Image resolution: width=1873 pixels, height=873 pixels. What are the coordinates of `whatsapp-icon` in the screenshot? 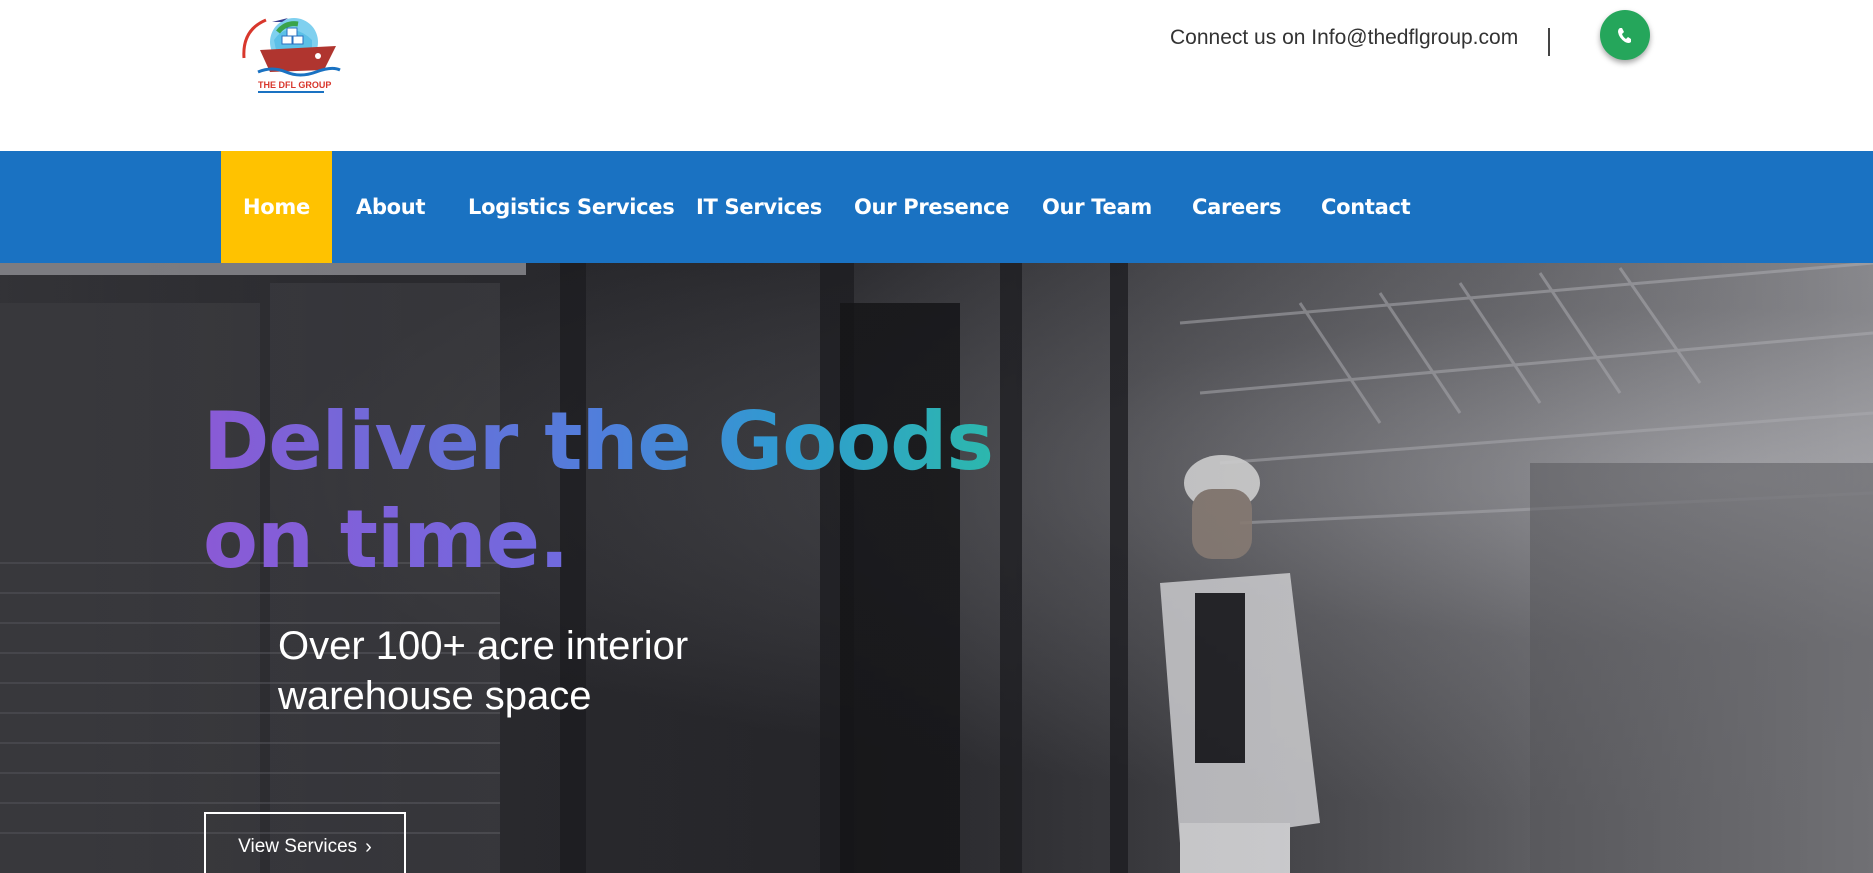 It's located at (1625, 35).